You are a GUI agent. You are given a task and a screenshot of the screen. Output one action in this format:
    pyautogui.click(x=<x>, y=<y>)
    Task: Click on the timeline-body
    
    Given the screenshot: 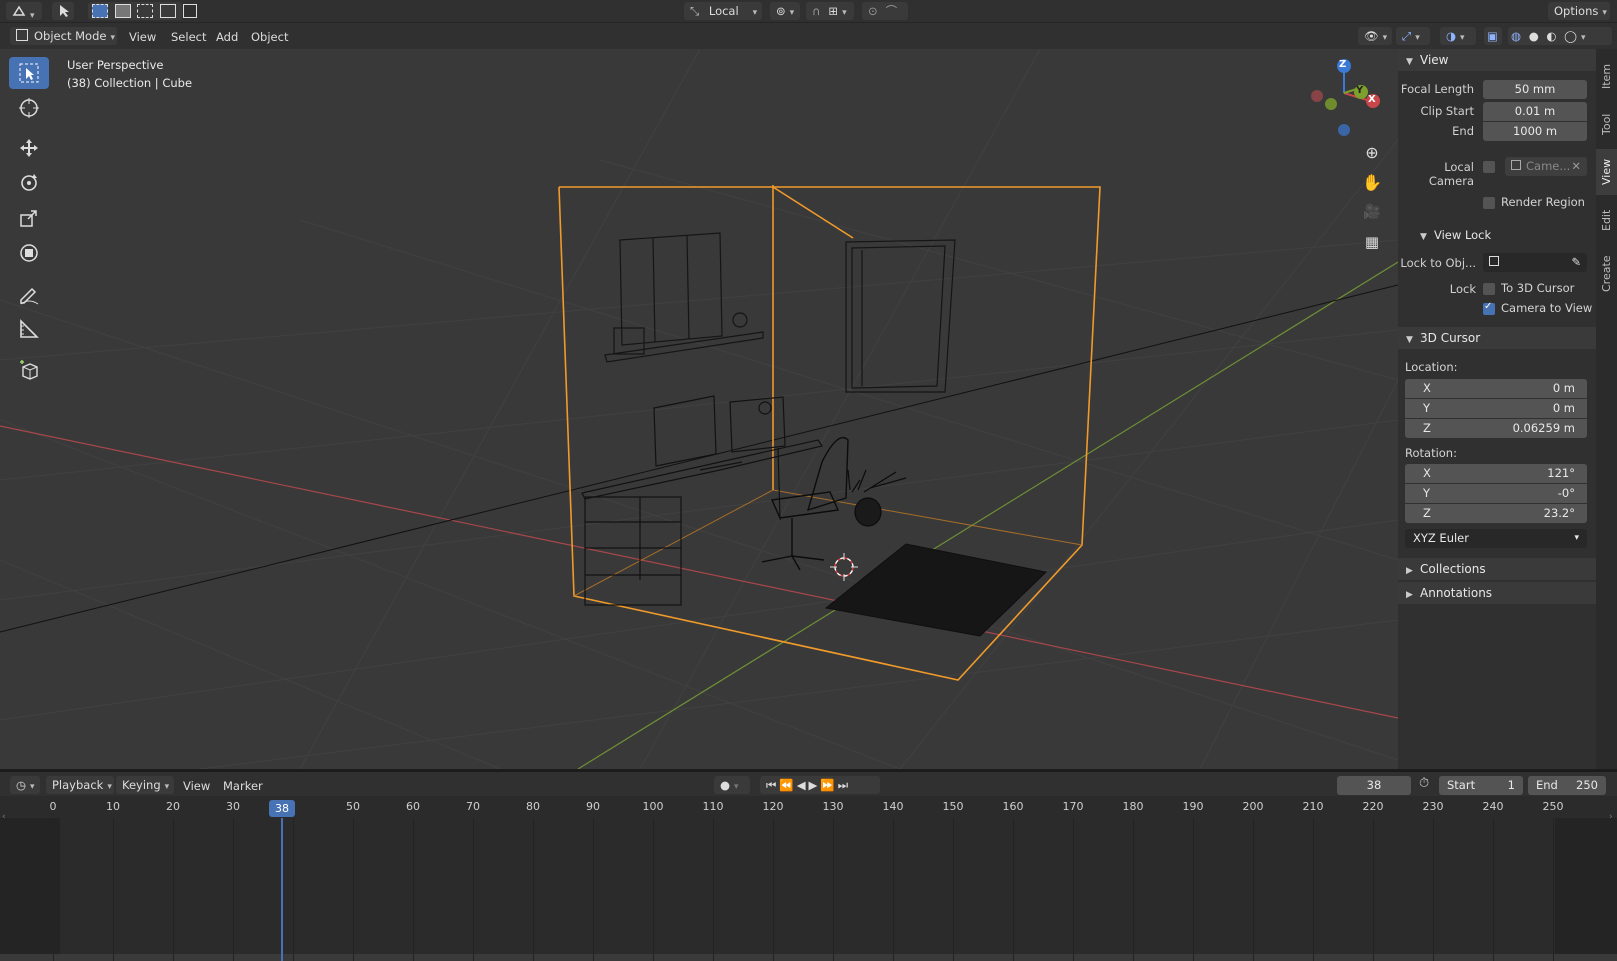 What is the action you would take?
    pyautogui.click(x=808, y=889)
    